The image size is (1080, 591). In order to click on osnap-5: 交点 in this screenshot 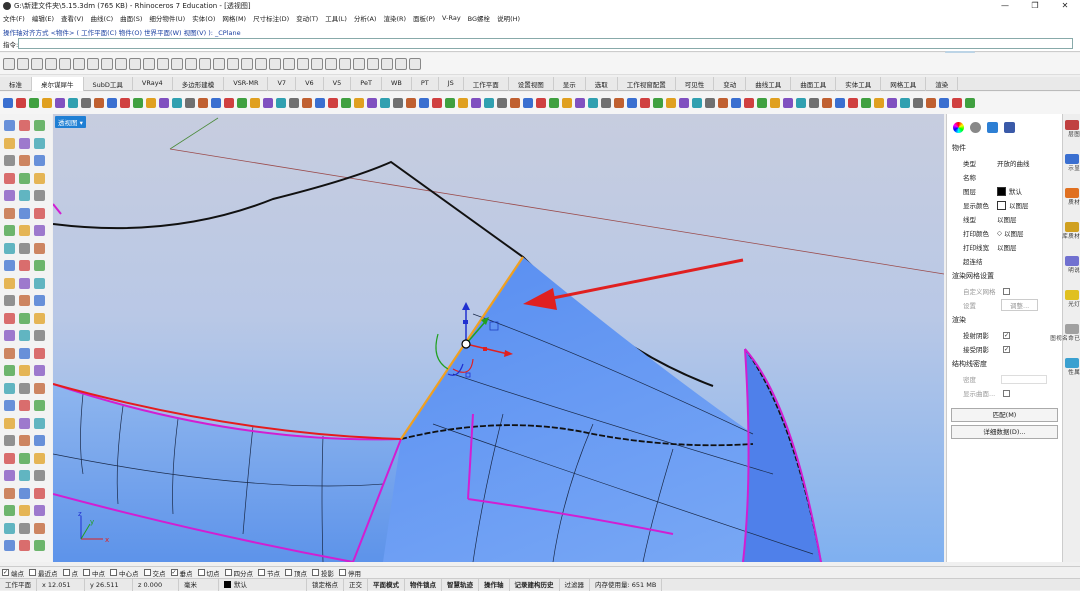, I will do `click(154, 573)`.